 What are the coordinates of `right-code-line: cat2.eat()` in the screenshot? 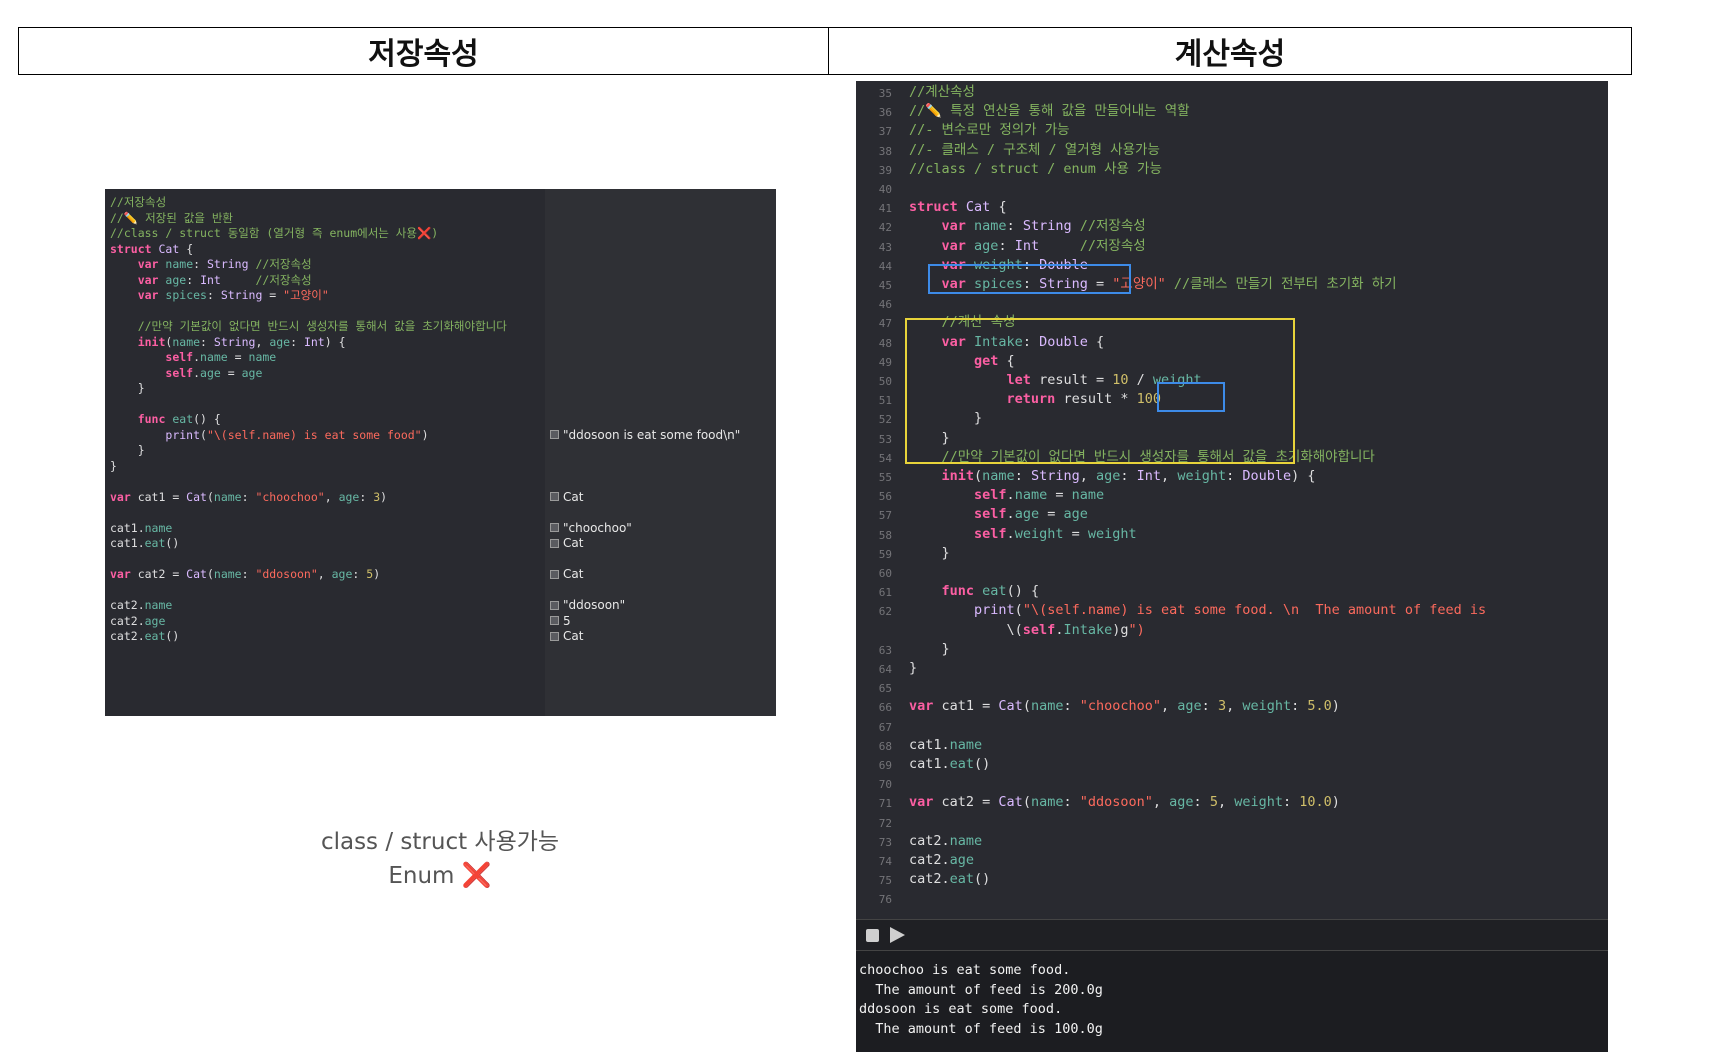 It's located at (950, 879).